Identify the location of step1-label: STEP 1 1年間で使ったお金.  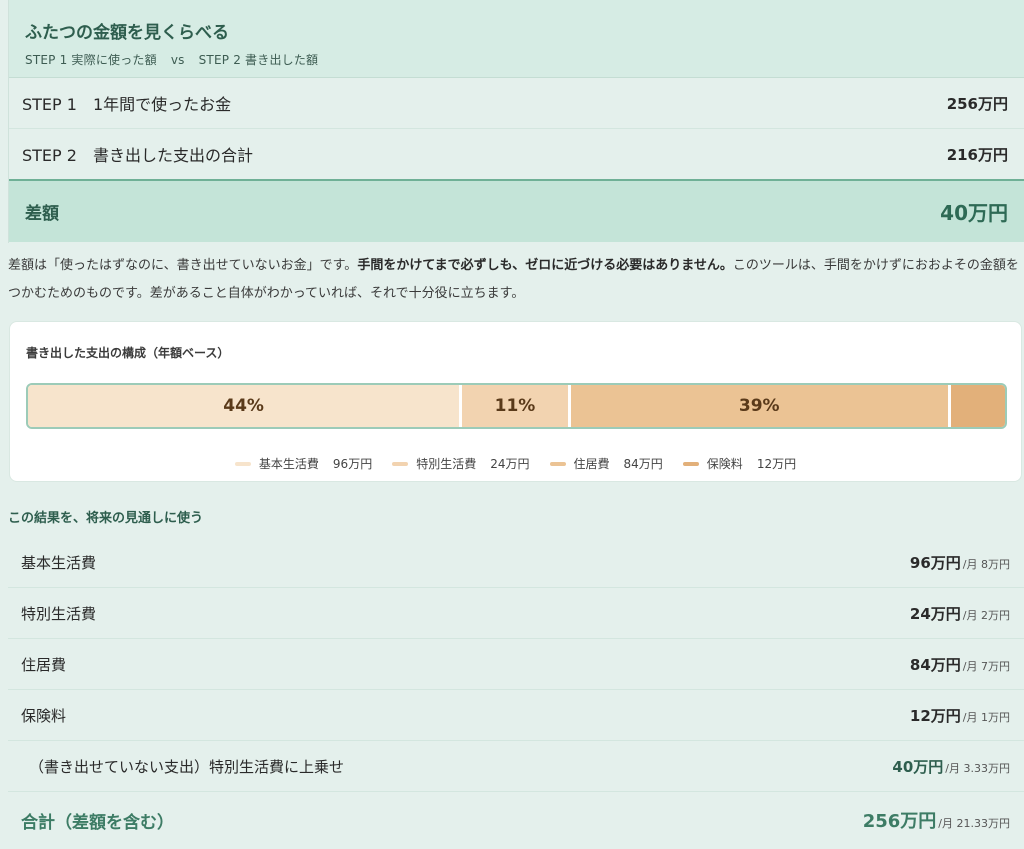
(127, 104).